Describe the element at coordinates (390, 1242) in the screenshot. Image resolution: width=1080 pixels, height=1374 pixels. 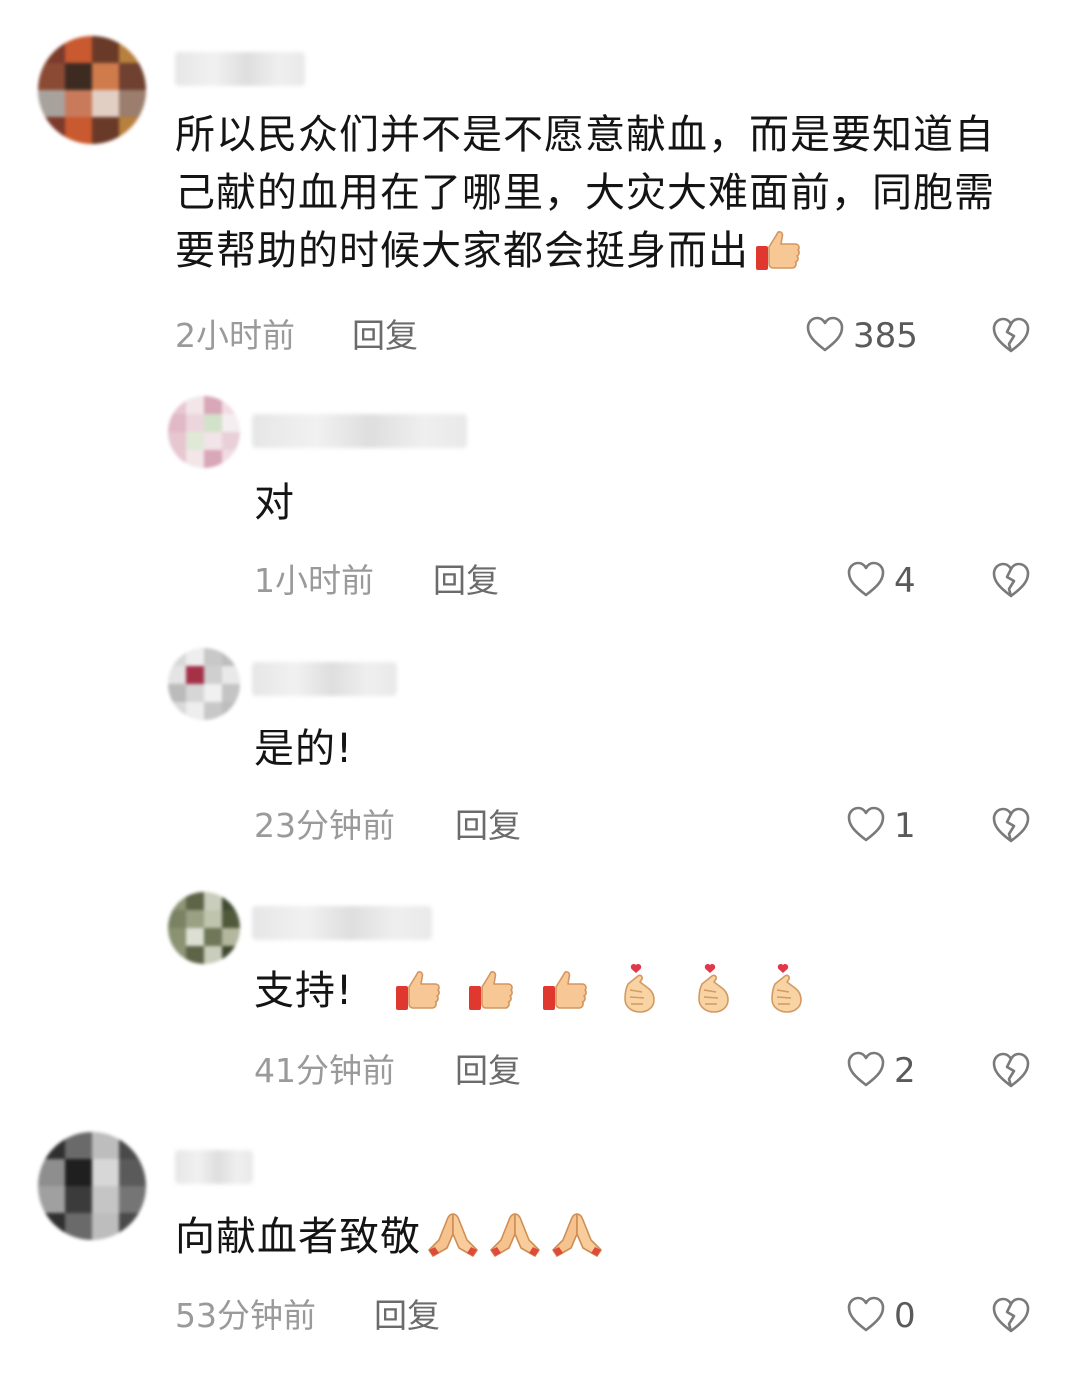
I see `comment-text: 向献血者致敬` at that location.